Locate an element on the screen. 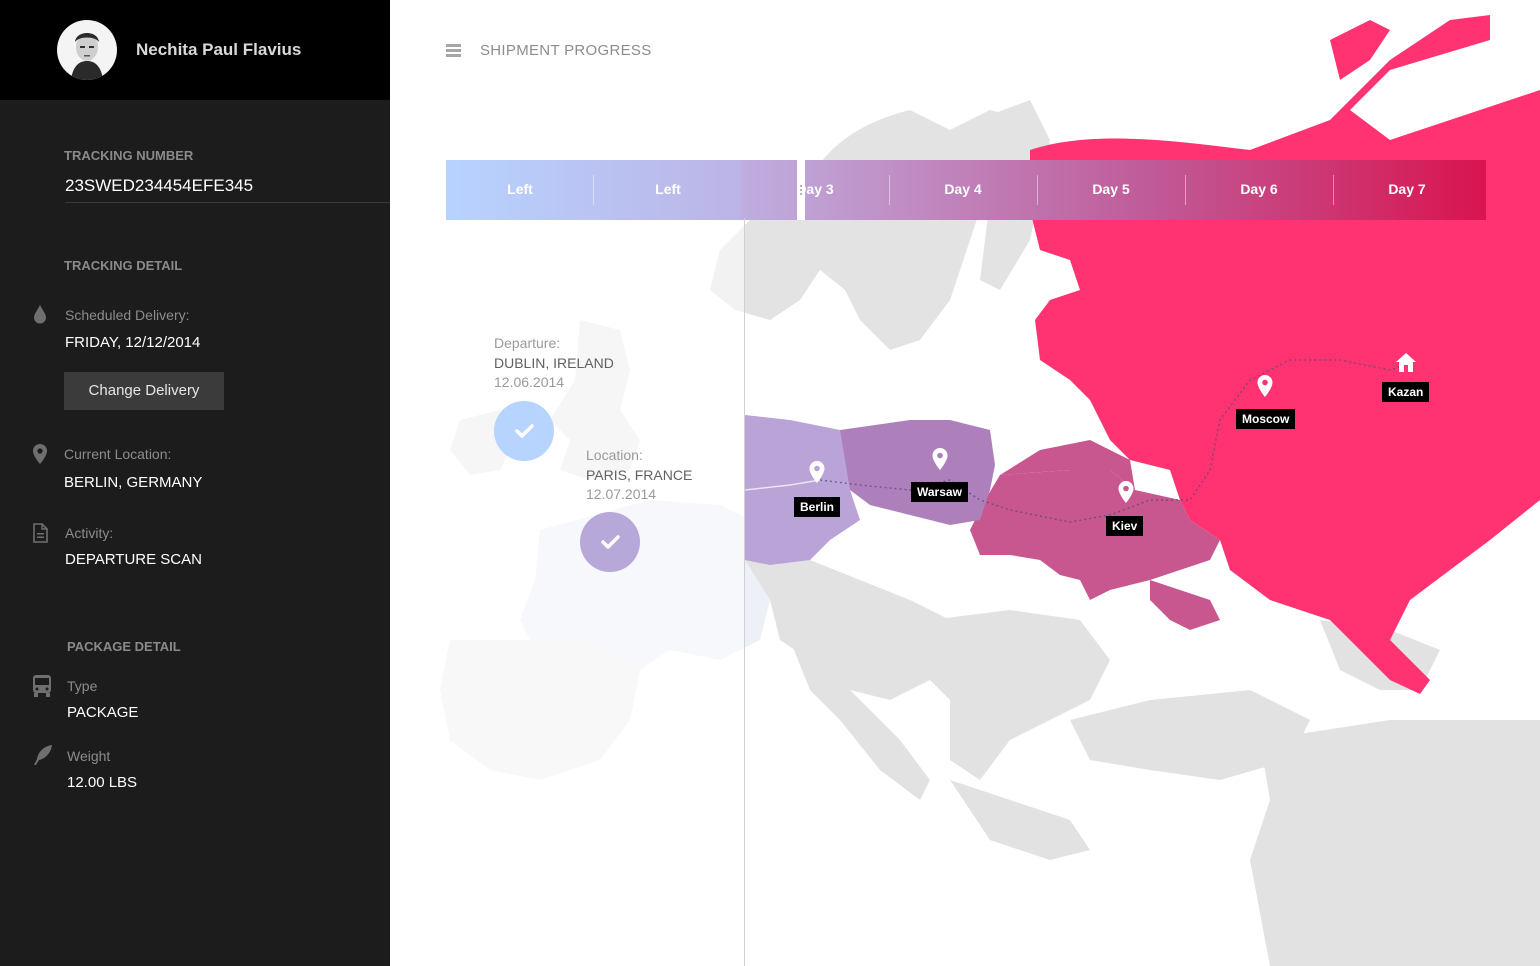 The width and height of the screenshot is (1540, 966). timeline-day-6: Day 6 is located at coordinates (1259, 190).